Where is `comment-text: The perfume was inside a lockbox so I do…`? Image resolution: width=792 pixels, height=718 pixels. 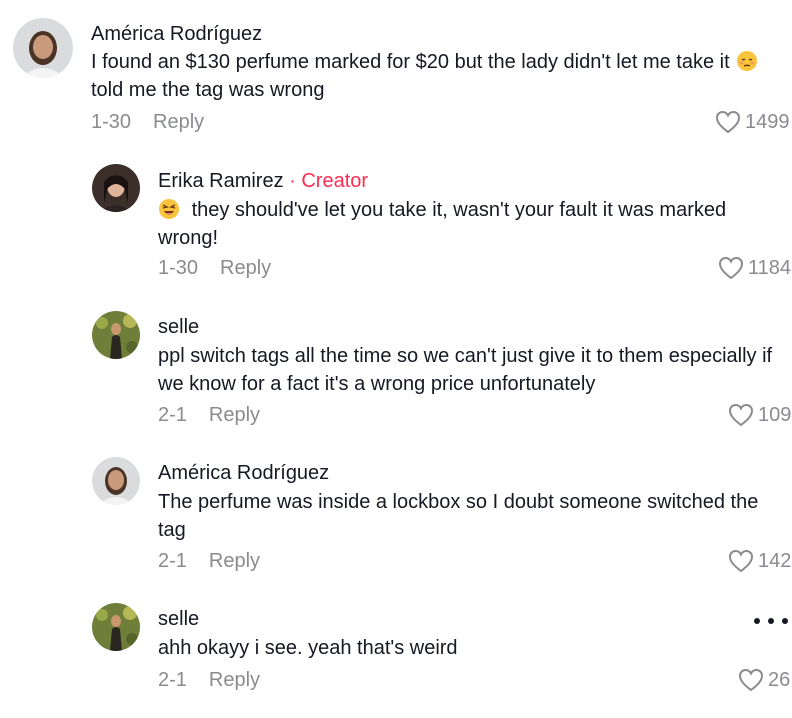
comment-text: The perfume was inside a lockbox so I do… is located at coordinates (461, 516).